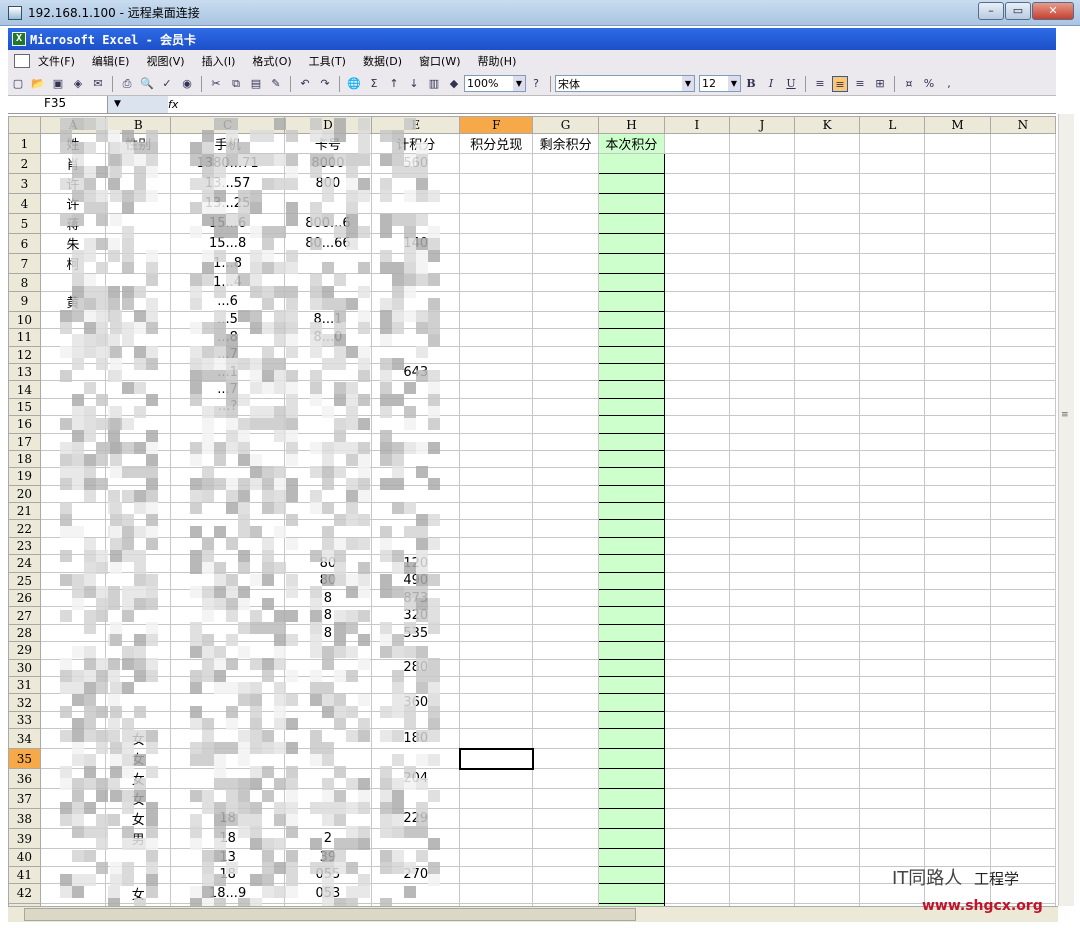  I want to click on gender-cell: 男, so click(138, 839).